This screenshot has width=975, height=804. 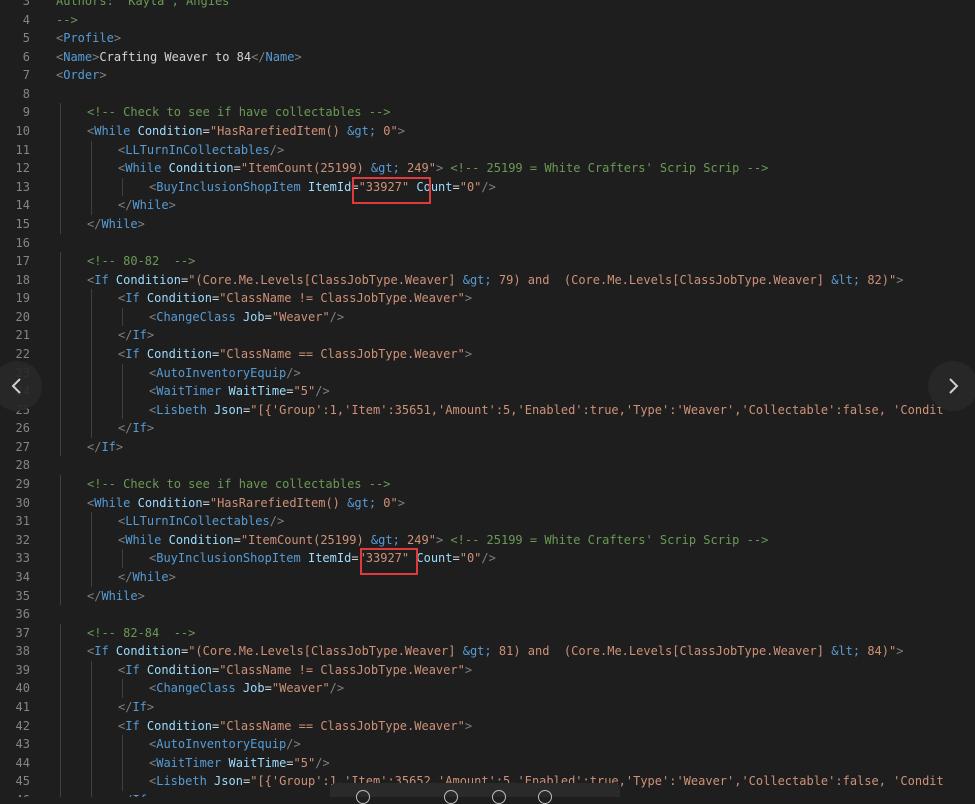 I want to click on line-number: 38, so click(x=22, y=651).